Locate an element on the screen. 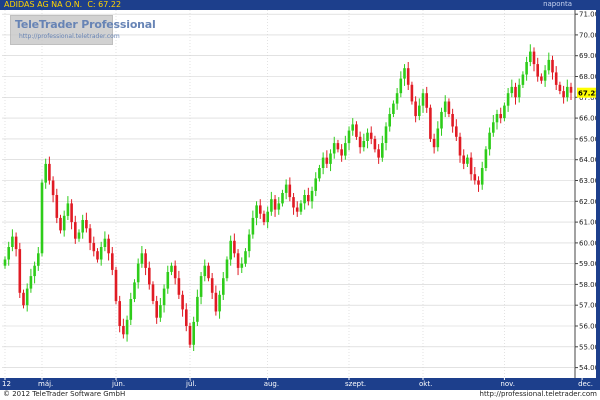 The height and width of the screenshot is (400, 600). time-axis: 12 máj. jún. júl. aug. szept. okt. nov. dec. is located at coordinates (300, 384).